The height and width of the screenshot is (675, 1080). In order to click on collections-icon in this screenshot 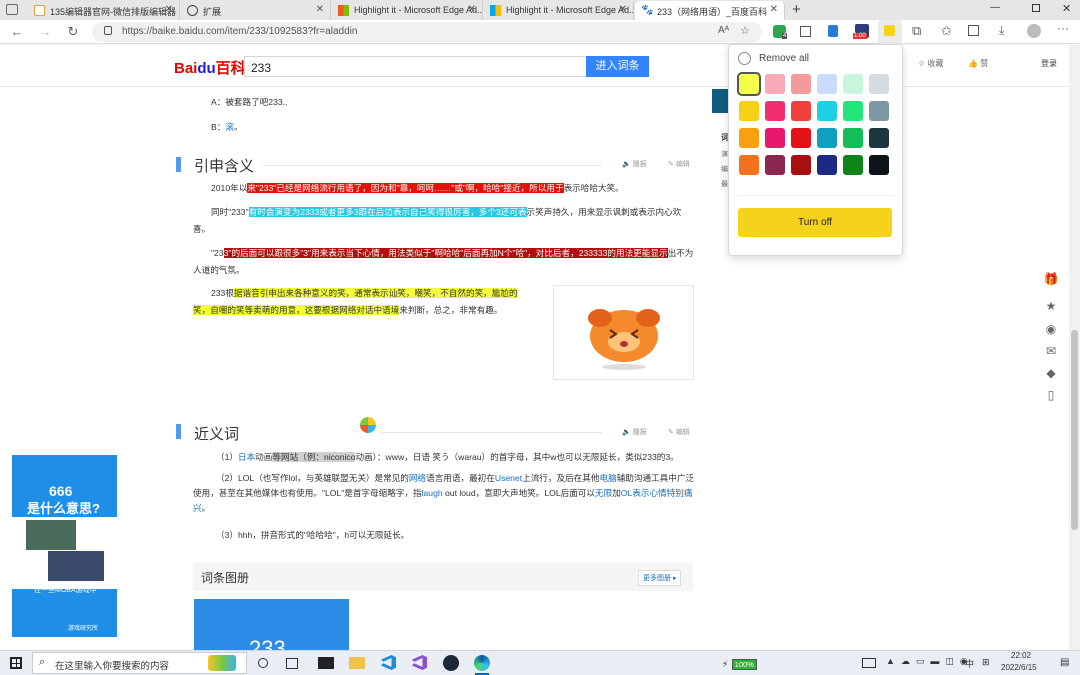, I will do `click(973, 30)`.